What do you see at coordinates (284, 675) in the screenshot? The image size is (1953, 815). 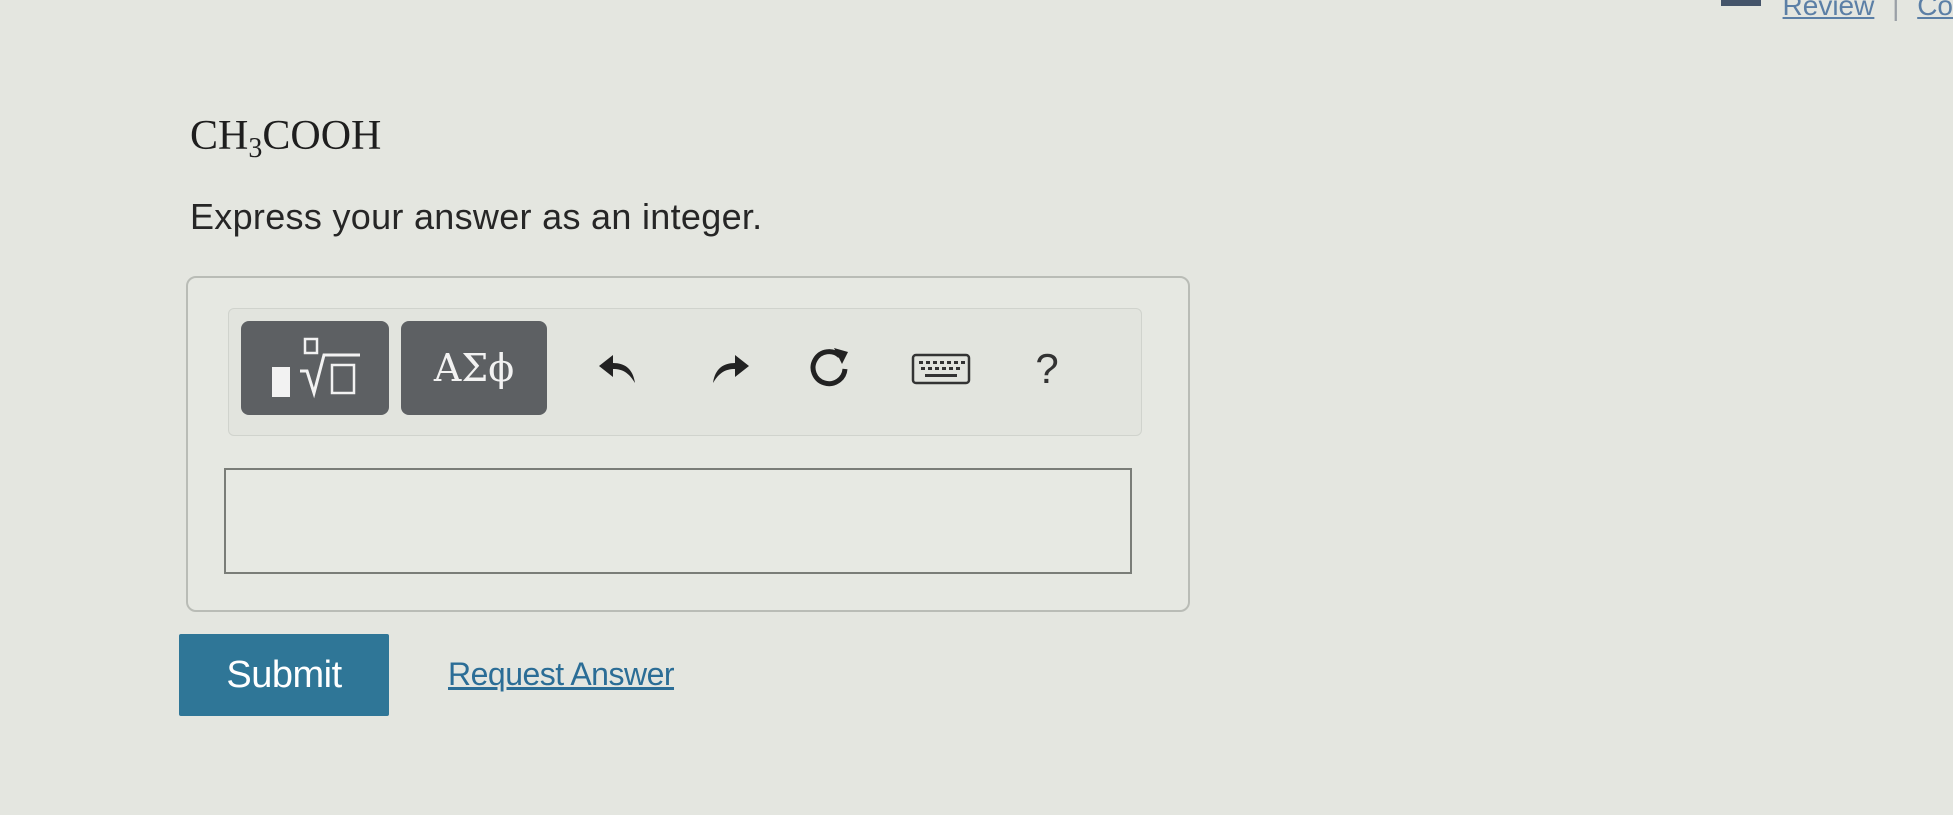 I see `submit-button: Submit` at bounding box center [284, 675].